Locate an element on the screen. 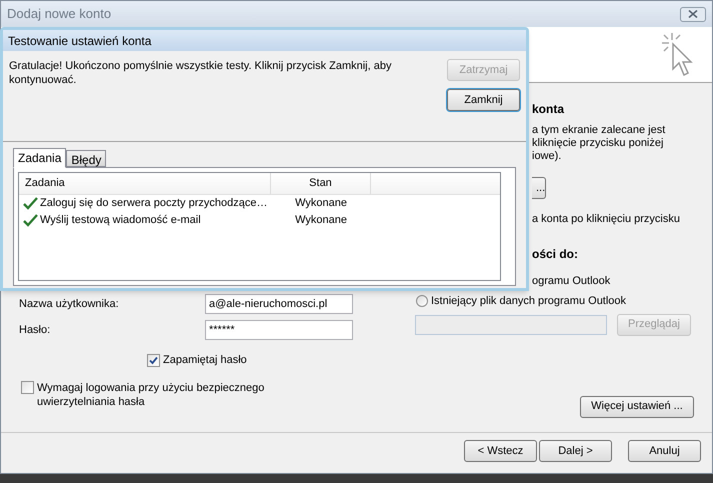  text-field: ****** is located at coordinates (279, 330).